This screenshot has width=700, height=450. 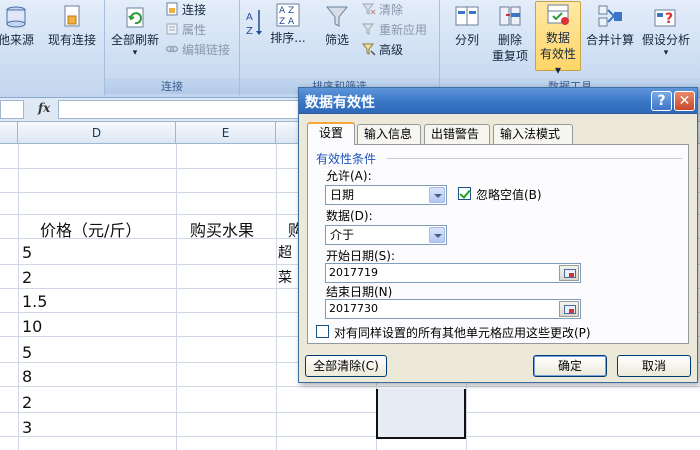 I want to click on connections-group: 全部刷新 ▾ 连接 属性 编辑链接 连接, so click(x=172, y=48).